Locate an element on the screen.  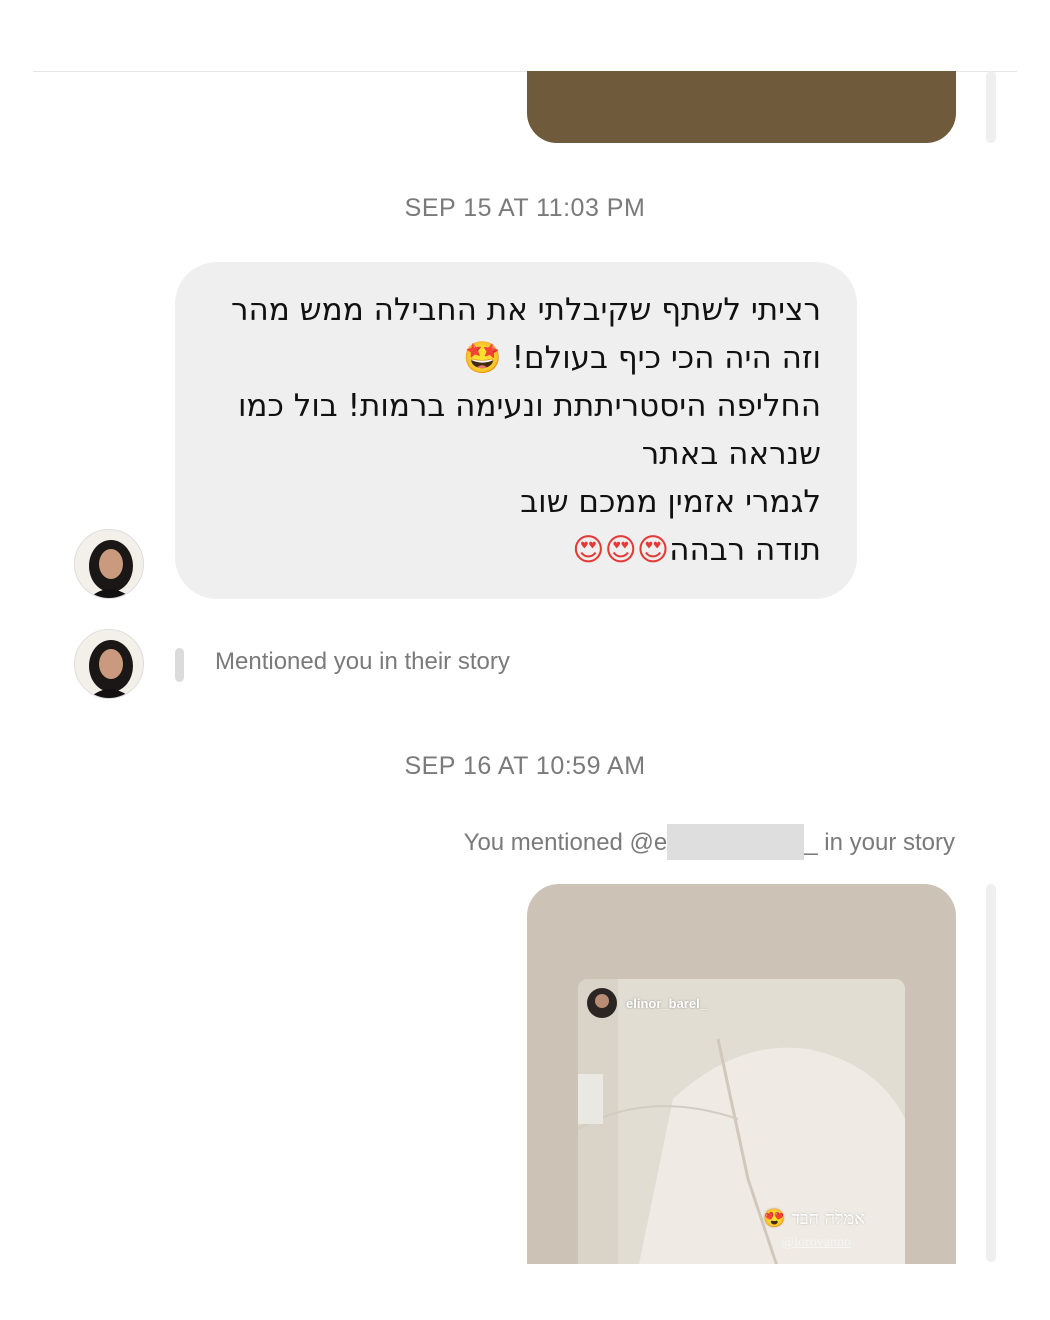
sender-avatar is located at coordinates (109, 564).